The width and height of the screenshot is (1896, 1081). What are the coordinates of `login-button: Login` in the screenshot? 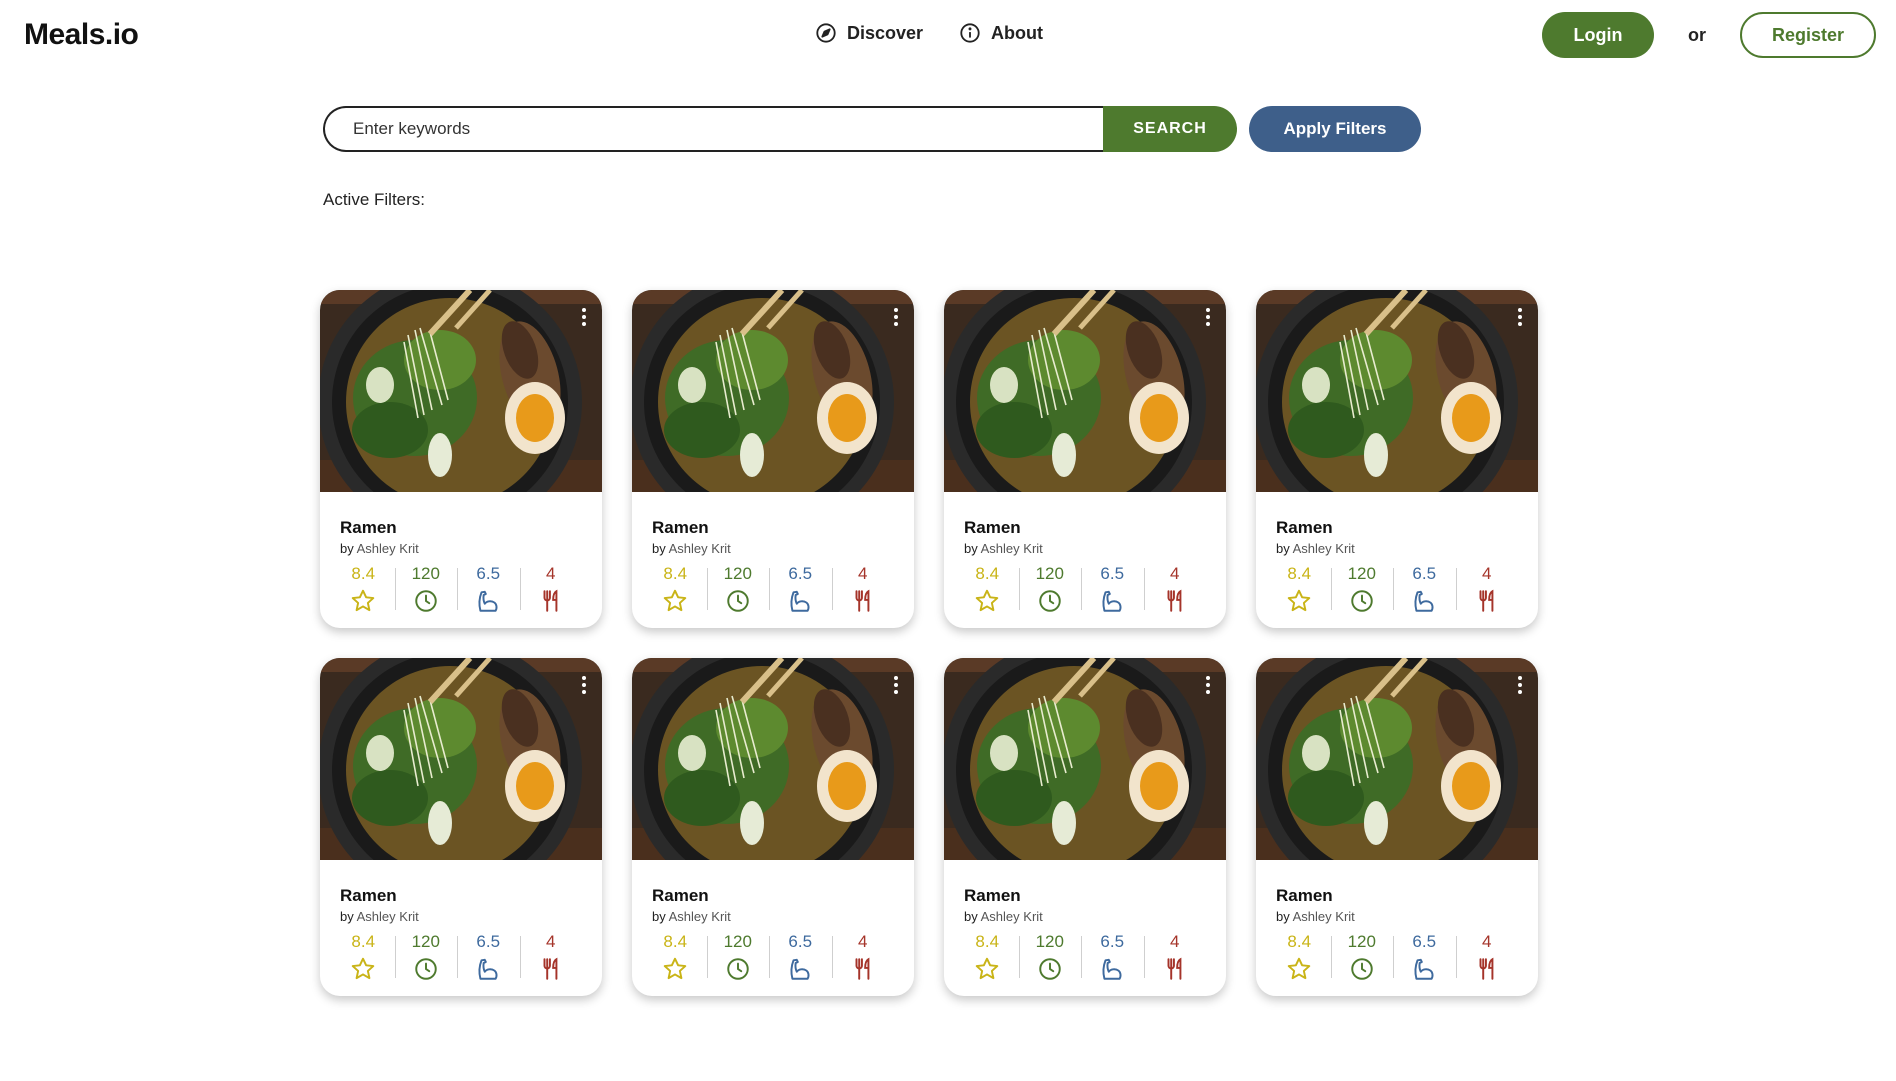 It's located at (1598, 35).